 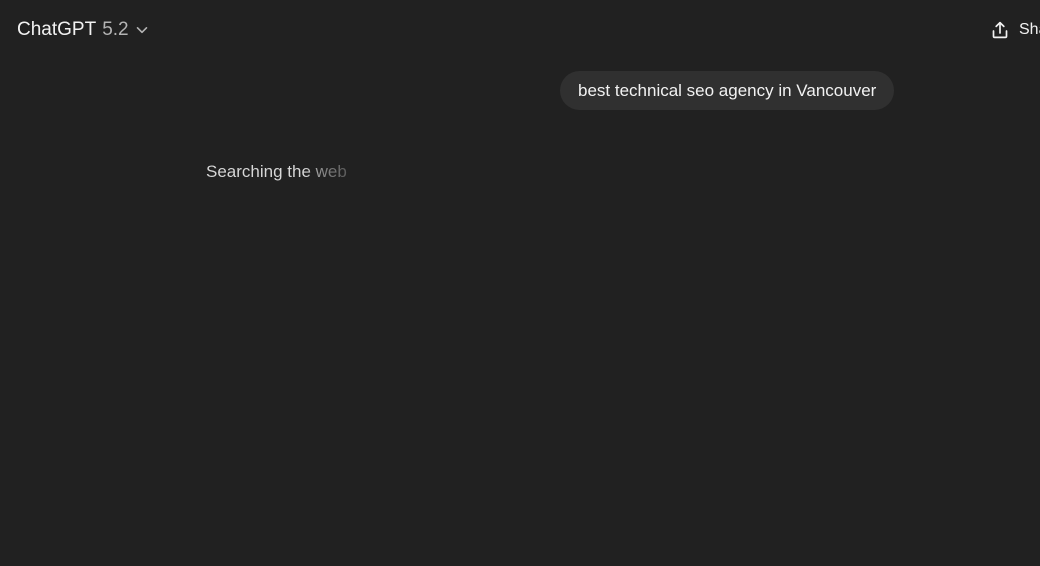 I want to click on share-label: Share, so click(x=1029, y=29).